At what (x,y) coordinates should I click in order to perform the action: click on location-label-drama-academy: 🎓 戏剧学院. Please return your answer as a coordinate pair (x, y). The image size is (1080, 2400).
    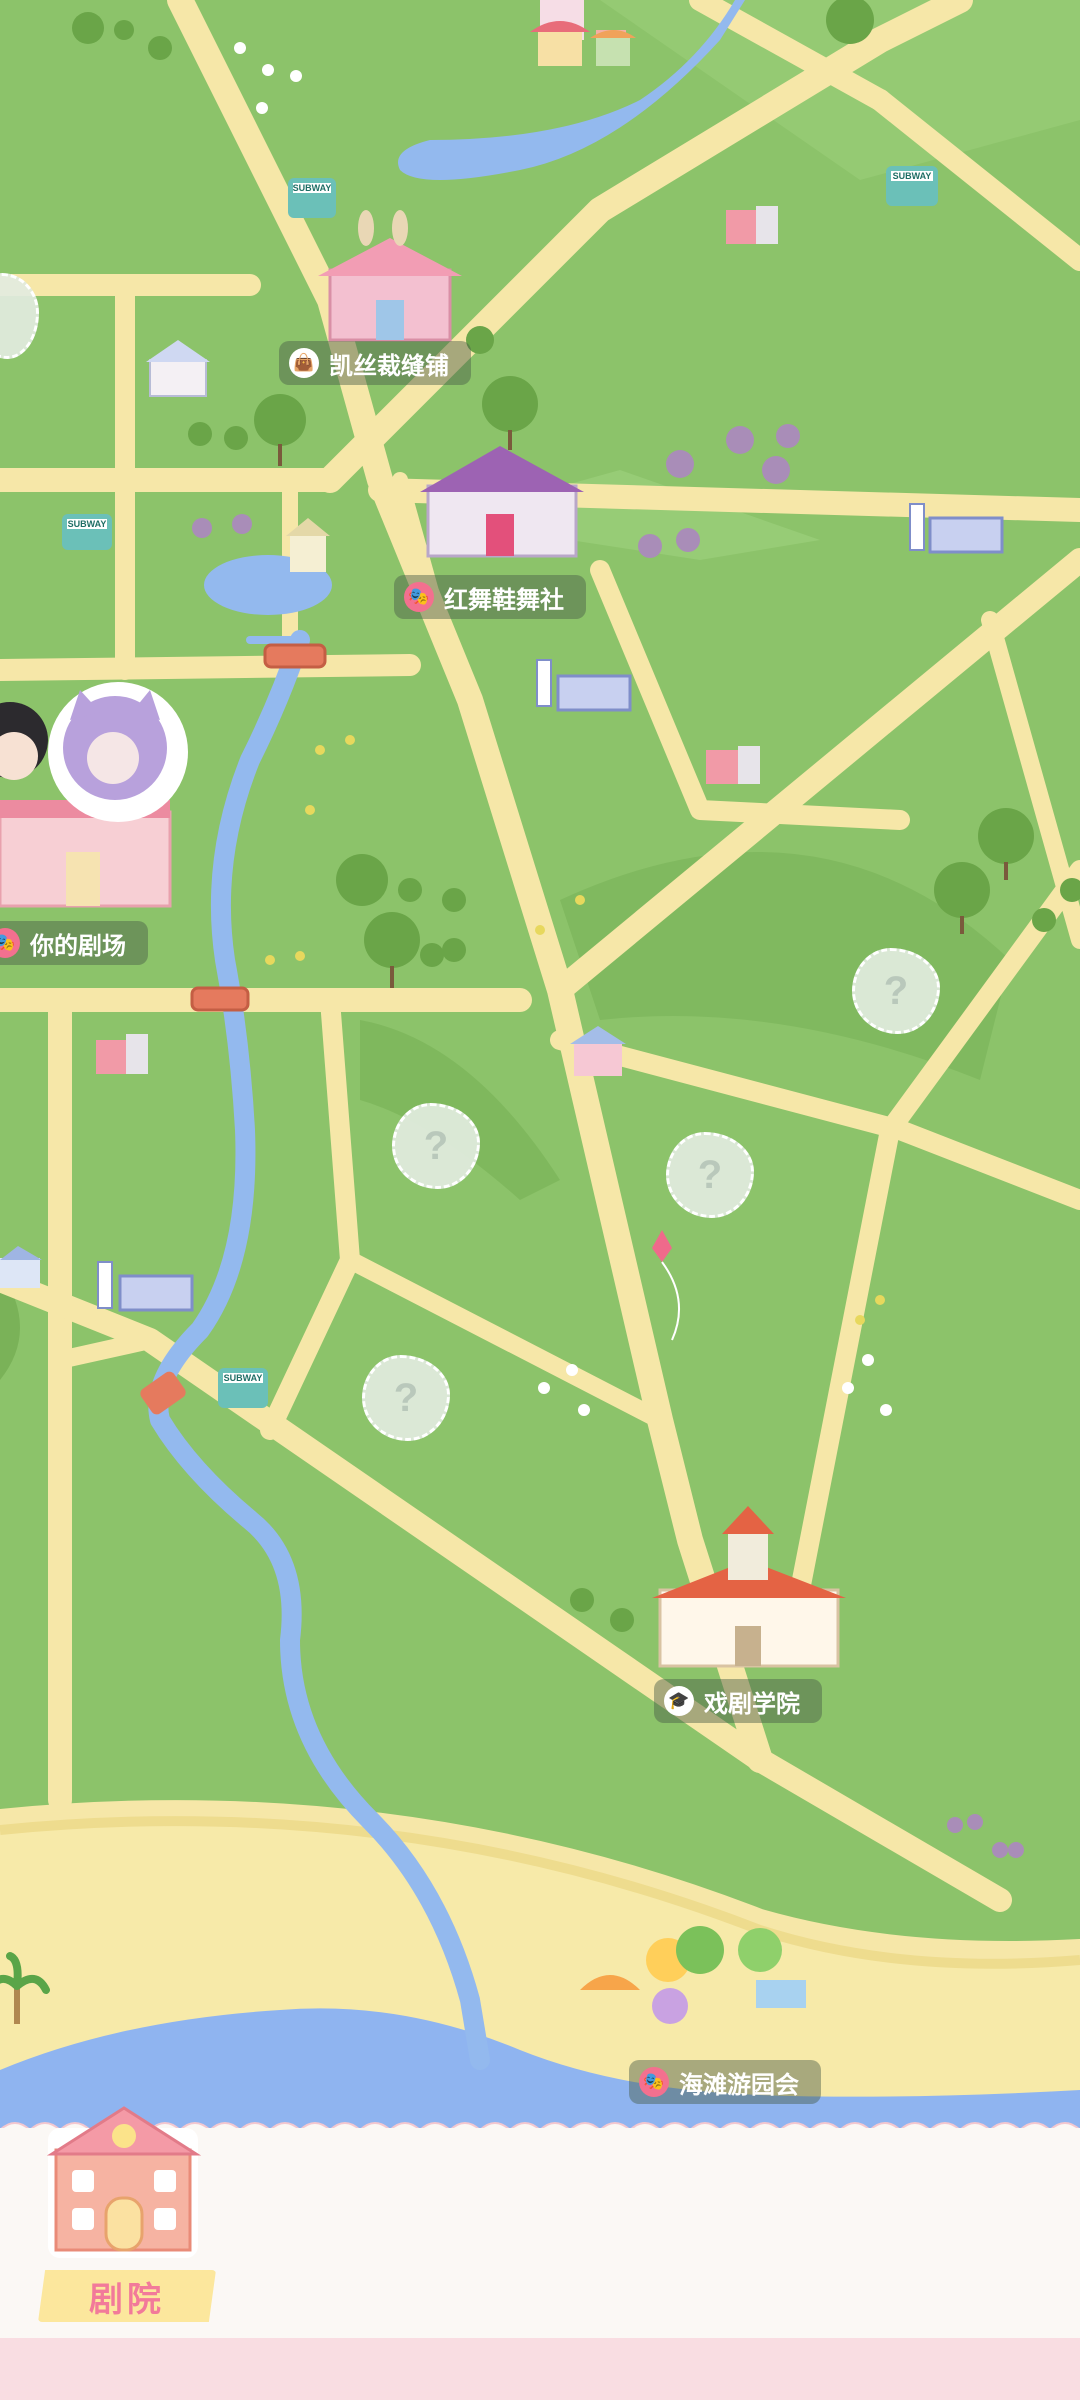
    Looking at the image, I should click on (738, 1701).